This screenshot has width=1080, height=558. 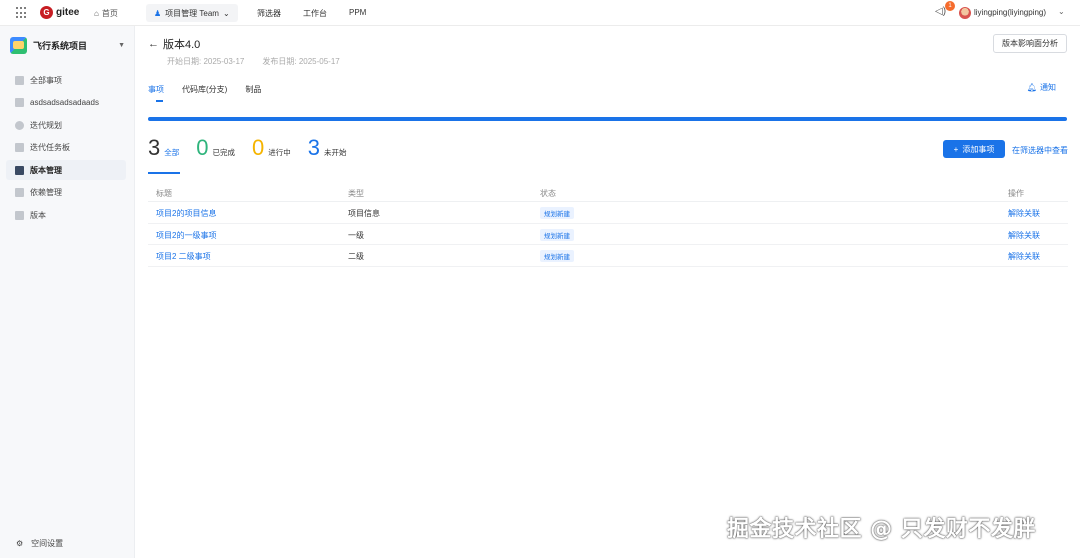 What do you see at coordinates (1048, 87) in the screenshot?
I see `notify-label: 通知` at bounding box center [1048, 87].